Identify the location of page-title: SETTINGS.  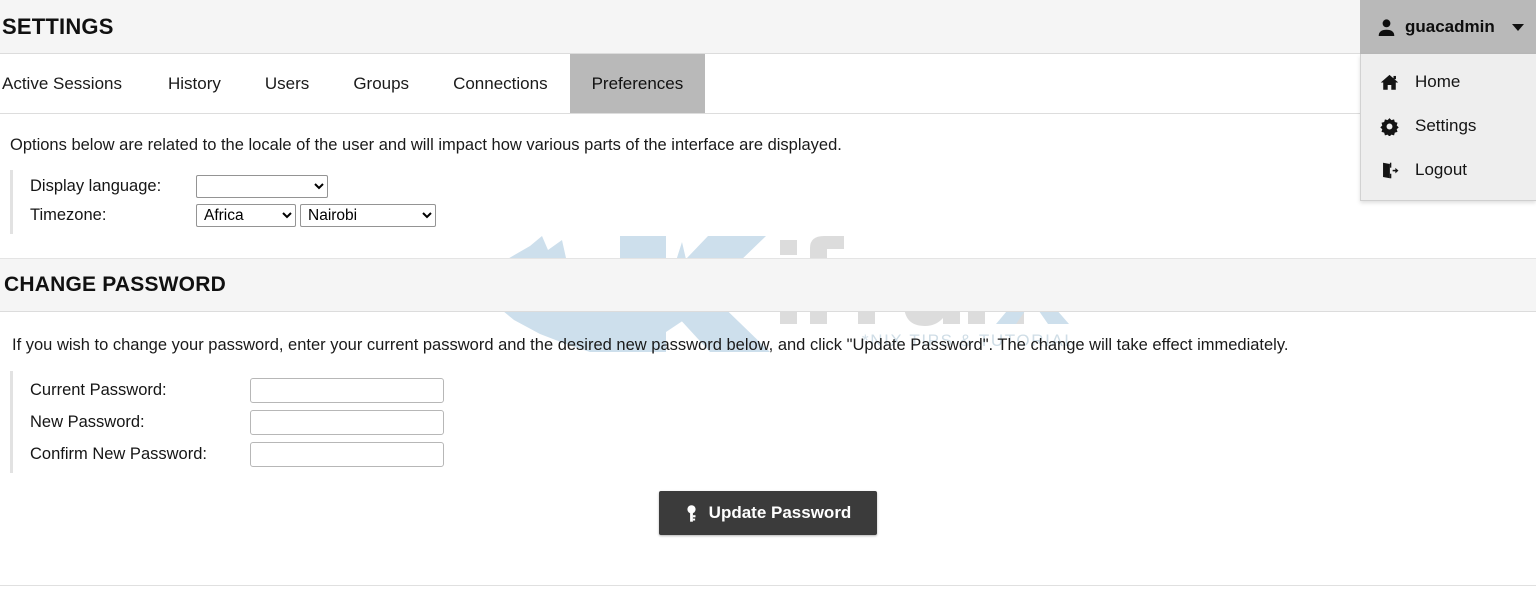
(58, 26).